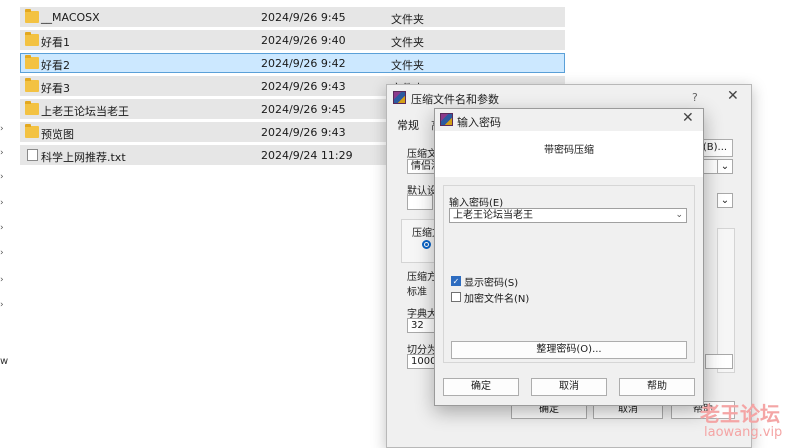 The image size is (800, 448). Describe the element at coordinates (569, 150) in the screenshot. I see `banner-text: 带密码压缩` at that location.